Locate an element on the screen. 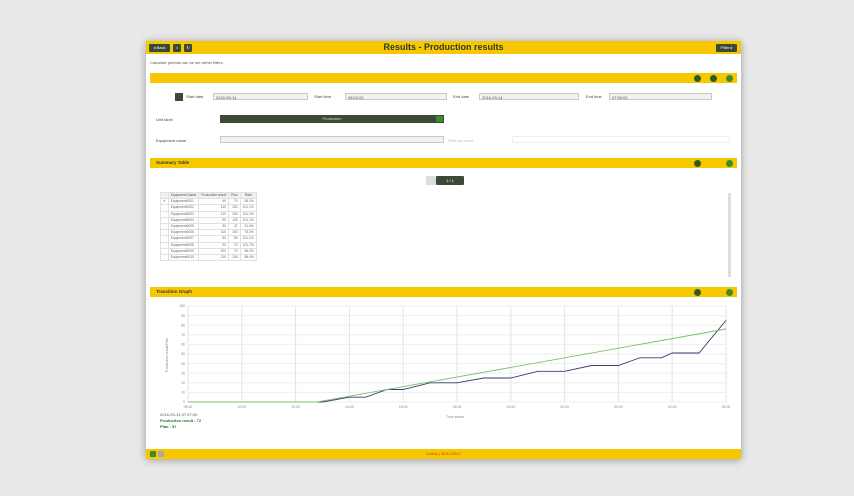  filter-button: Filter ▸ is located at coordinates (726, 47).